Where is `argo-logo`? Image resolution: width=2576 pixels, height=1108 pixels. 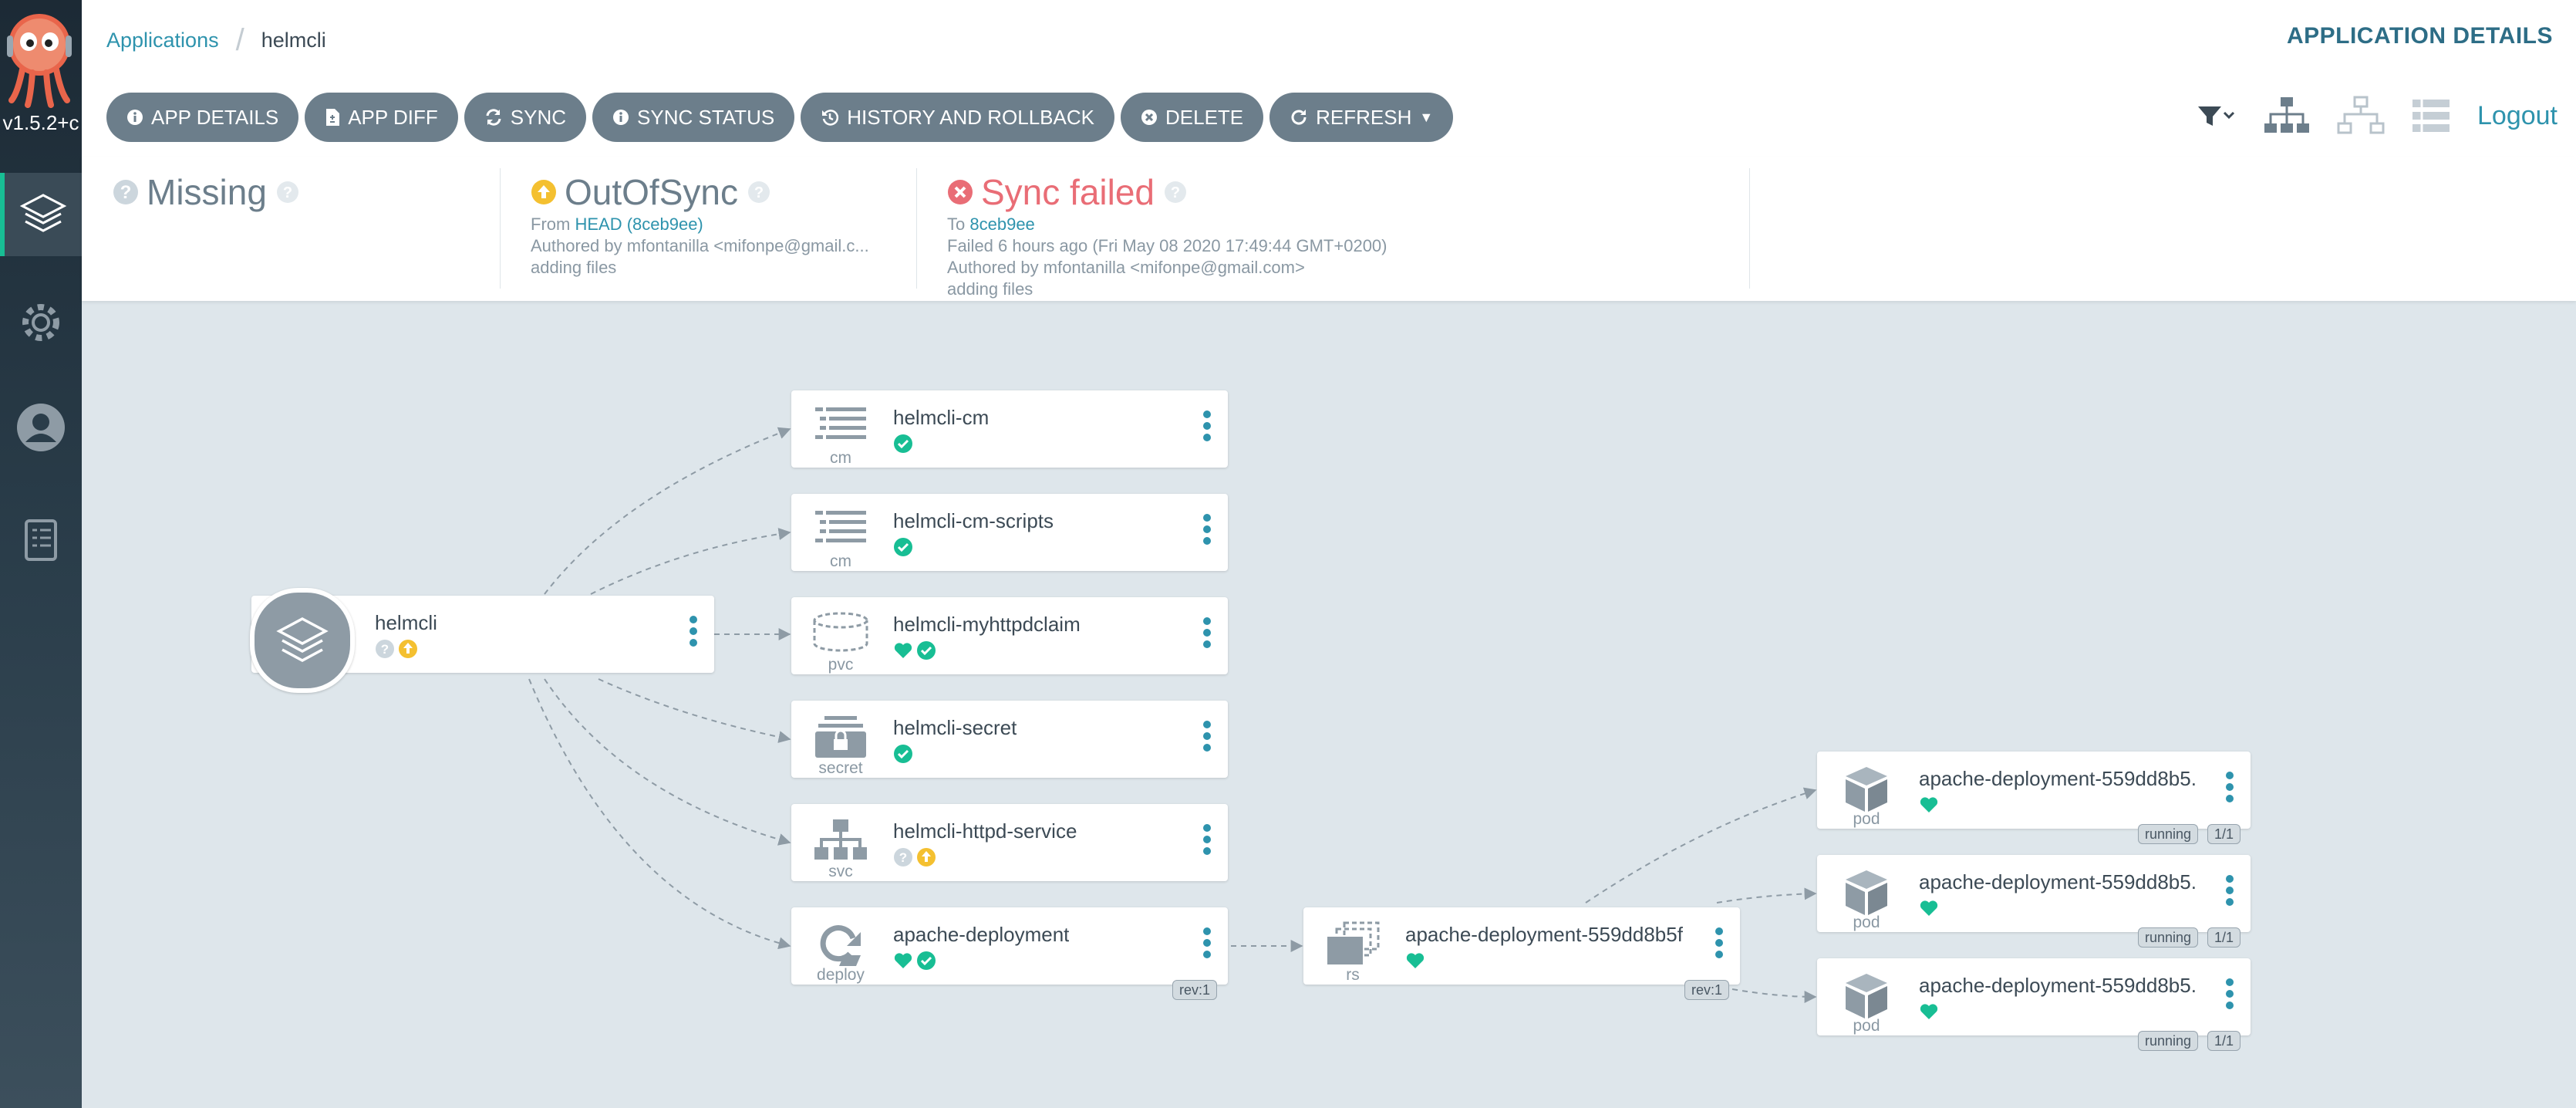 argo-logo is located at coordinates (39, 60).